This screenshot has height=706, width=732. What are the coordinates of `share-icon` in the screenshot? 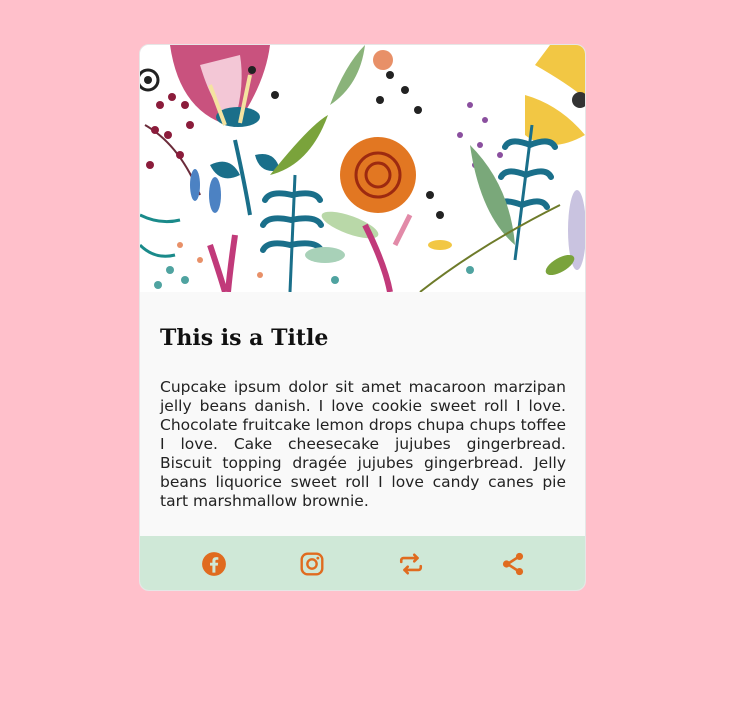 It's located at (513, 564).